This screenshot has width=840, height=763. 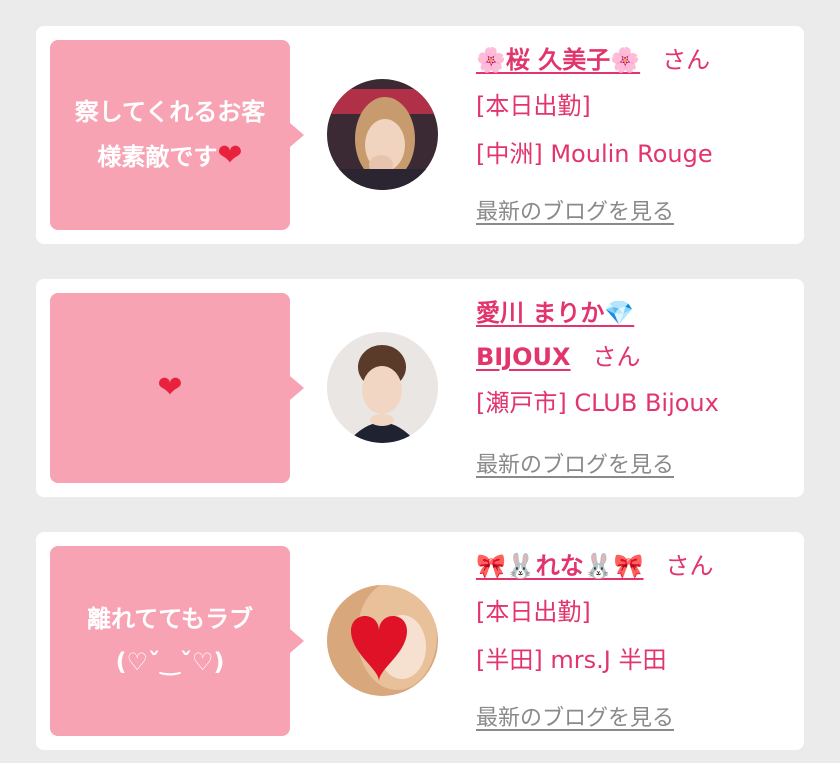 I want to click on cast-name-link-second: BIJOUX, so click(x=523, y=357).